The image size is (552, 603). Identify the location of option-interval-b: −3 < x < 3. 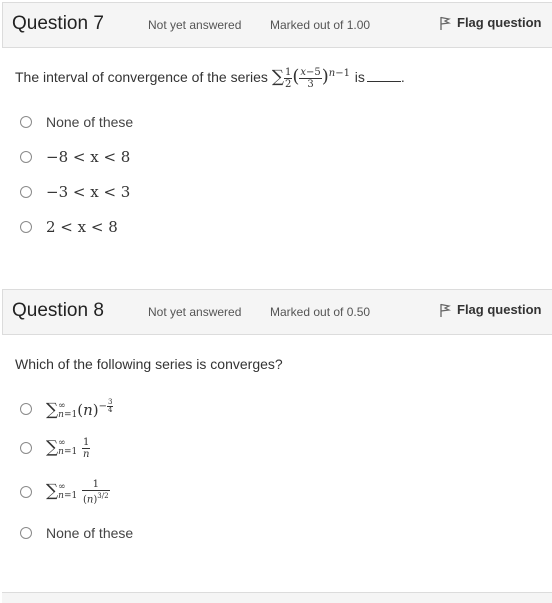
(75, 192).